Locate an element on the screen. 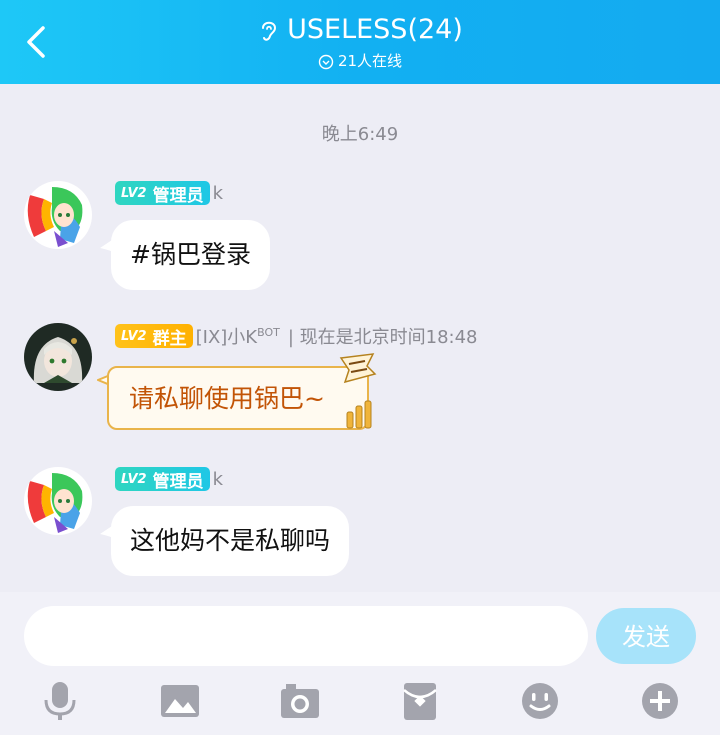 Image resolution: width=720 pixels, height=735 pixels. message-input is located at coordinates (306, 636).